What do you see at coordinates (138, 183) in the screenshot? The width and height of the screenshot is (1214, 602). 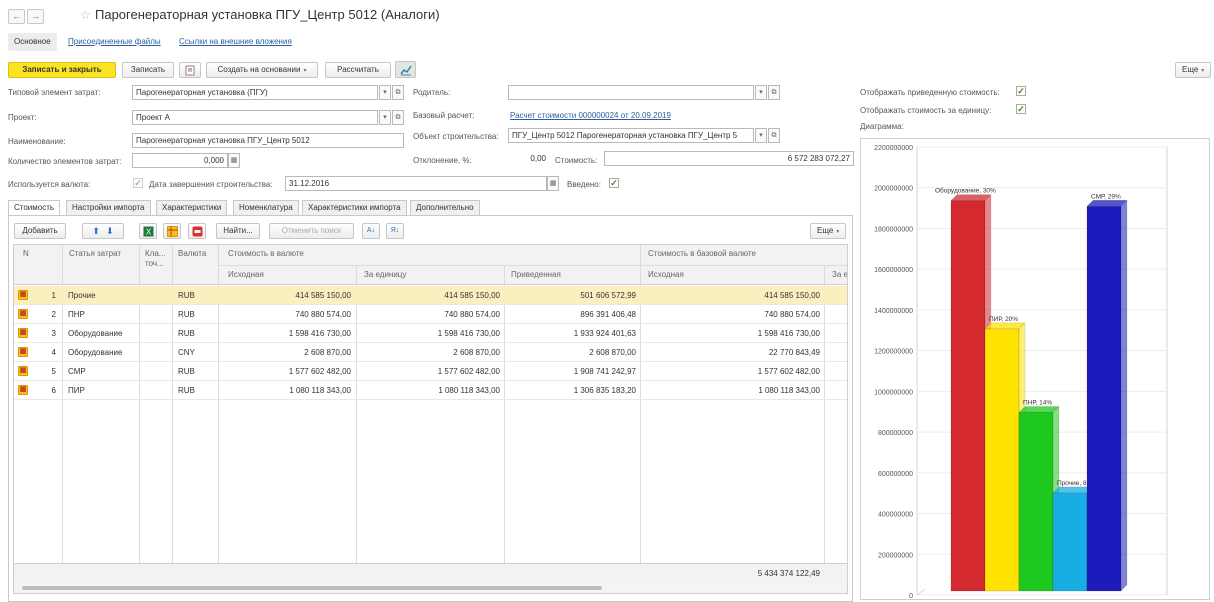 I see `currency-checkbox: ✓` at bounding box center [138, 183].